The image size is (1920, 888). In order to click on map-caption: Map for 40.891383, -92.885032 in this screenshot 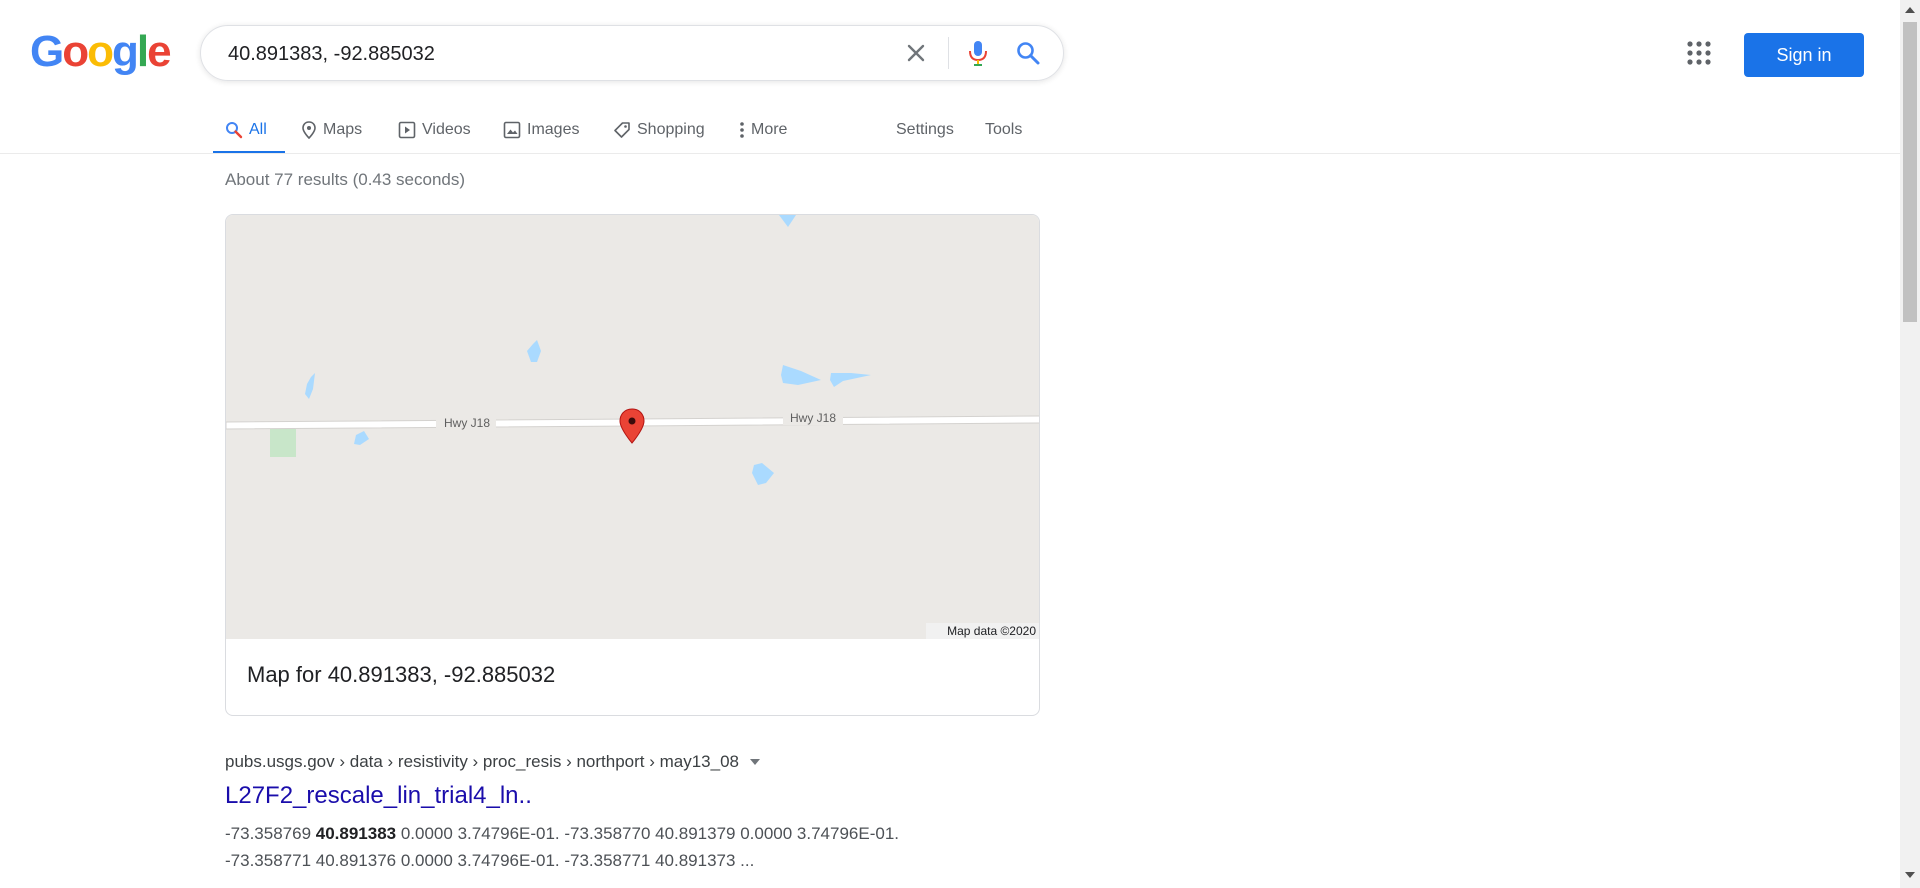, I will do `click(401, 675)`.